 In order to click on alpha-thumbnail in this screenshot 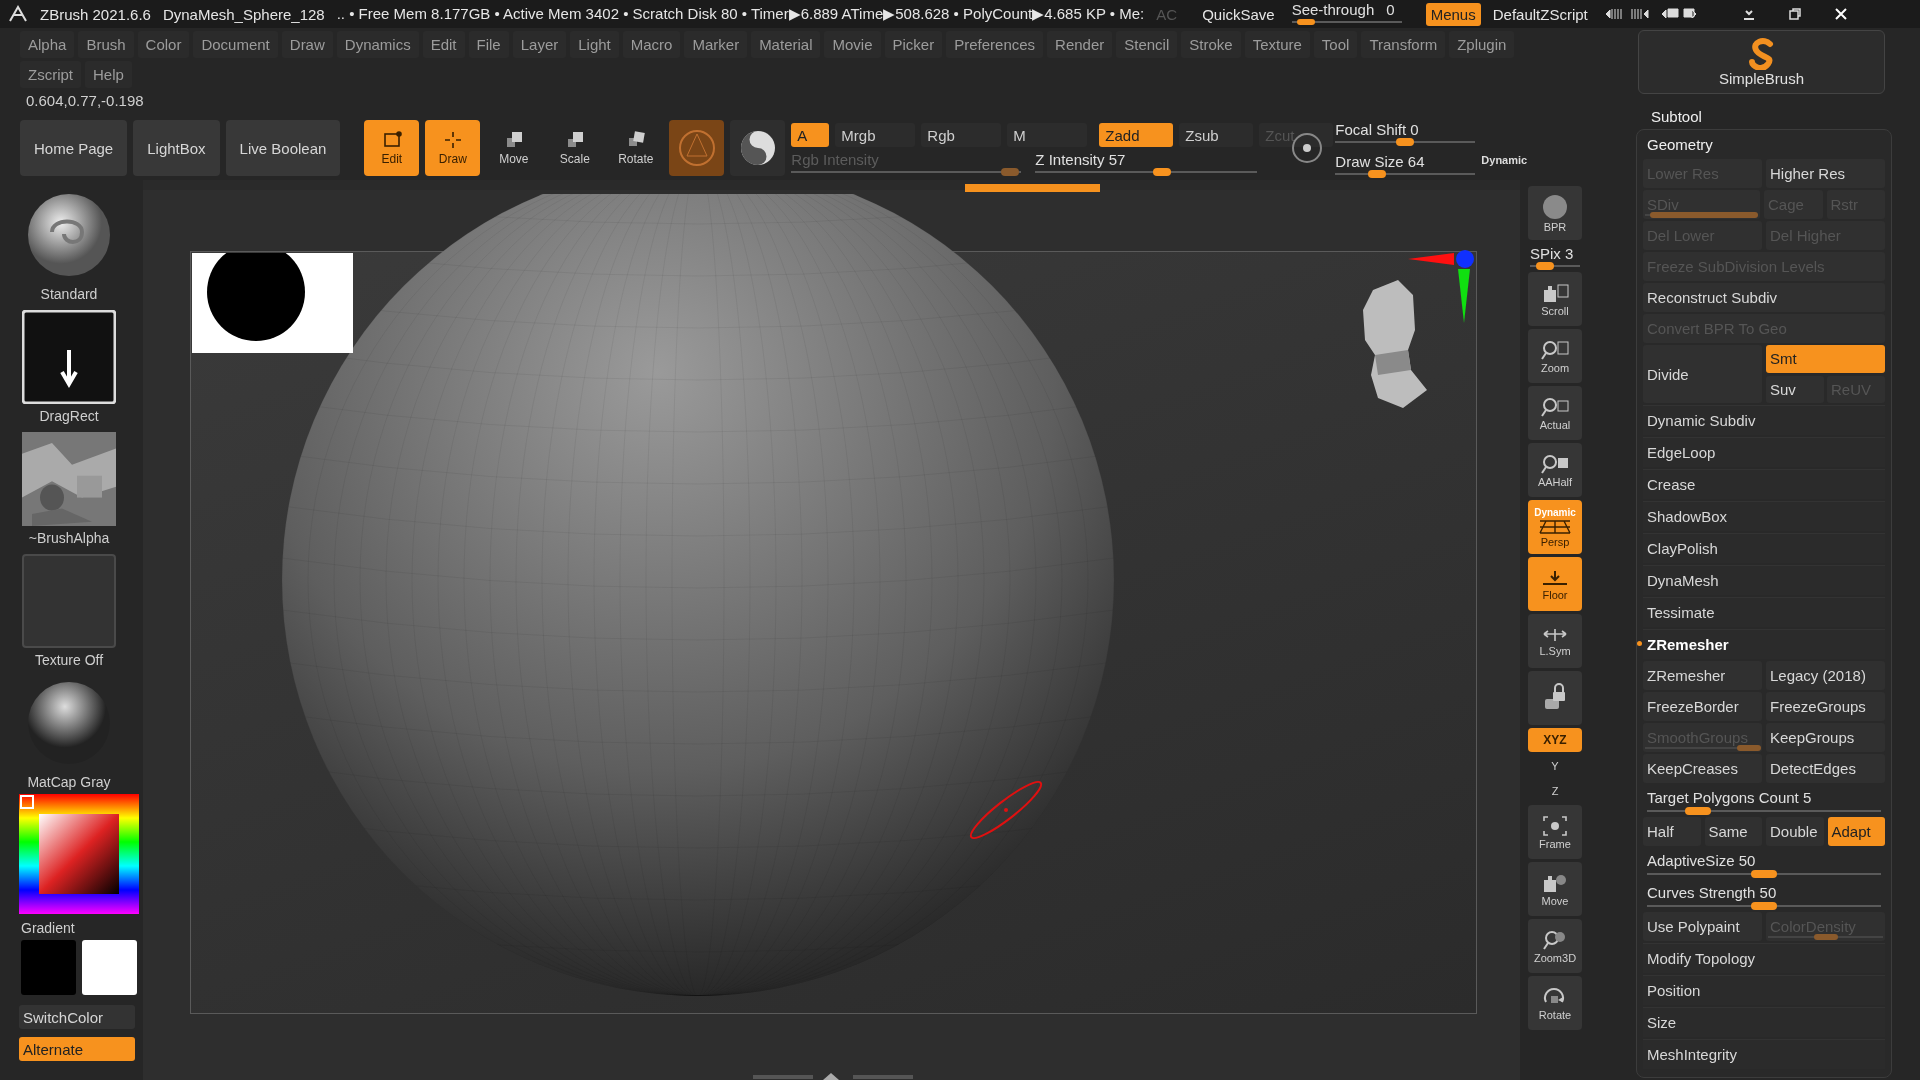, I will do `click(69, 479)`.